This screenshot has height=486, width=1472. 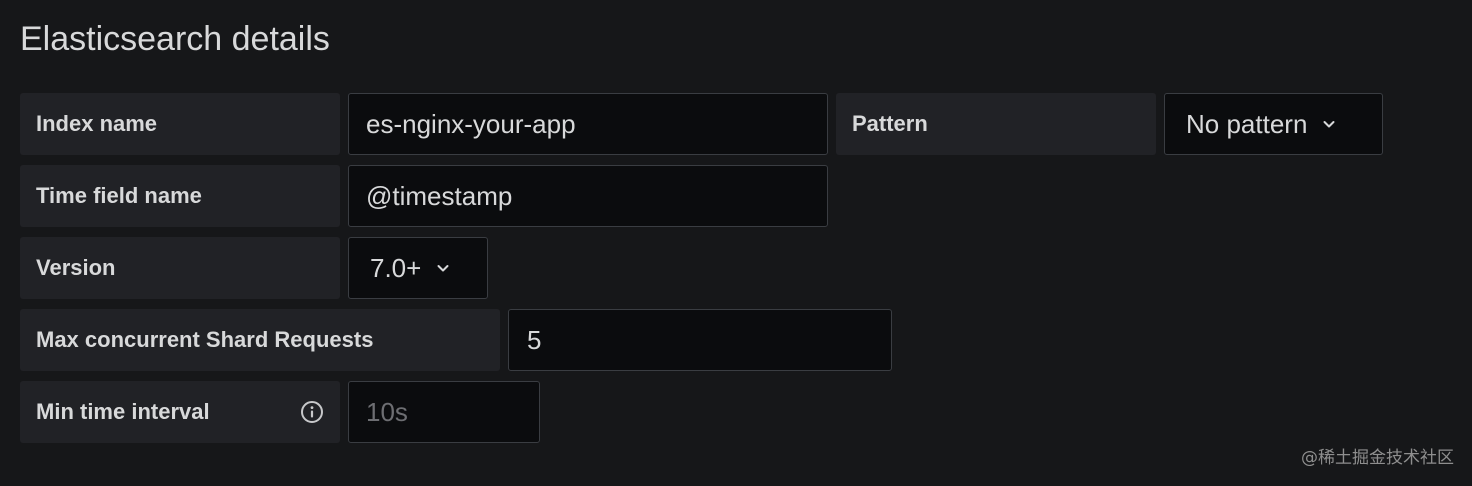 I want to click on pattern-label-text: Pattern, so click(x=890, y=123).